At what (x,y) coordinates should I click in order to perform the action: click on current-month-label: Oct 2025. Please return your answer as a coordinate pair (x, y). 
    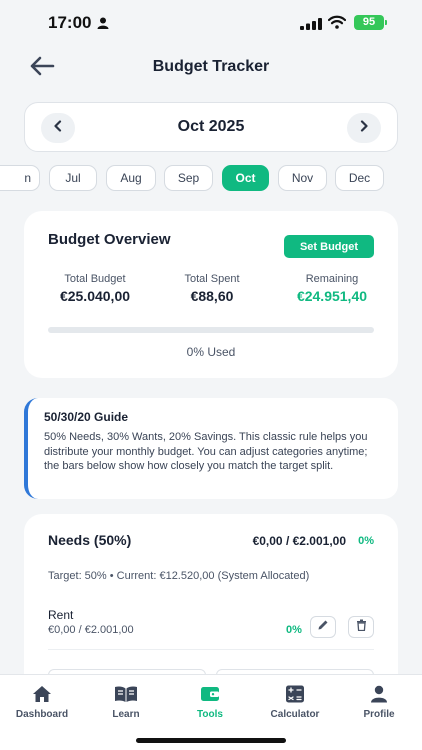
    Looking at the image, I should click on (211, 126).